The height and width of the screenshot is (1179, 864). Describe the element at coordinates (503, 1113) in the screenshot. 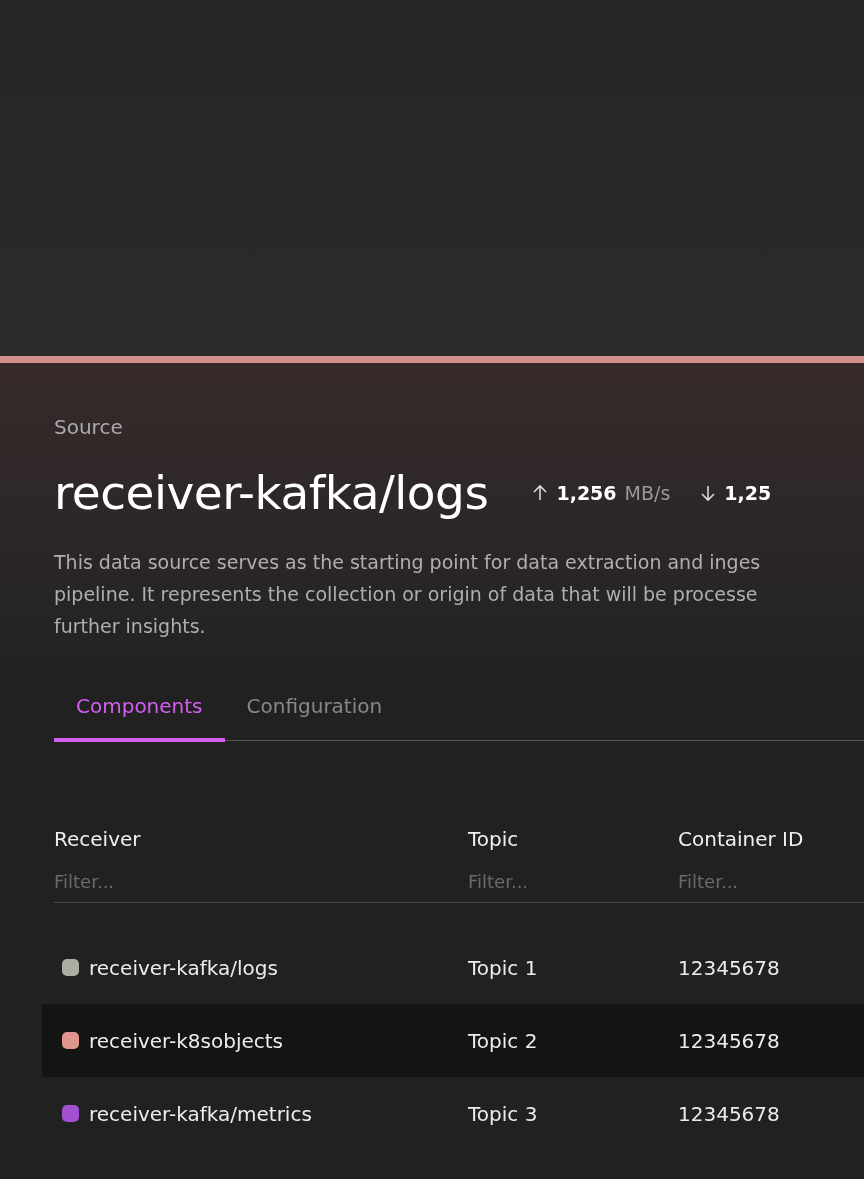

I see `table-cell: Topic 3` at that location.